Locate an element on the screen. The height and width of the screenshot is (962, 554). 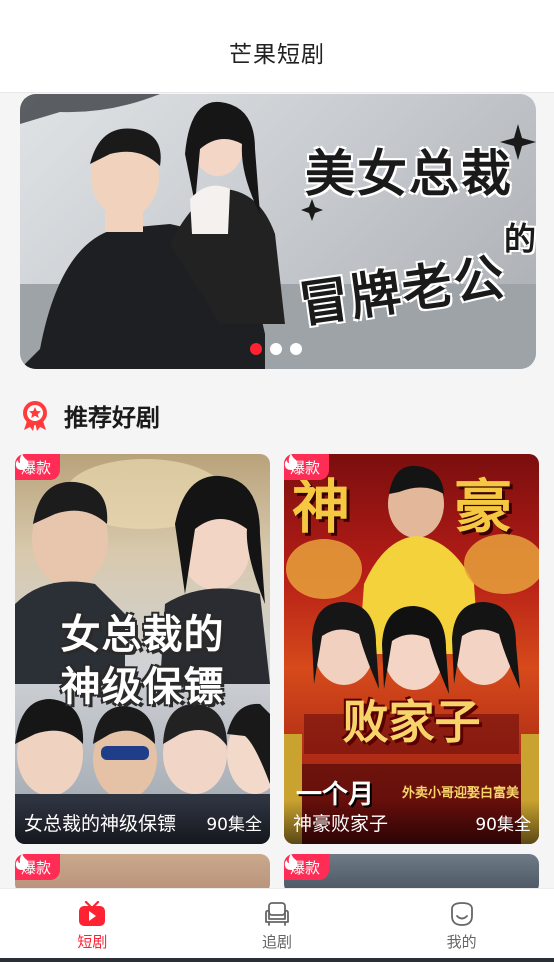
tab-following: 追剧 is located at coordinates (277, 925).